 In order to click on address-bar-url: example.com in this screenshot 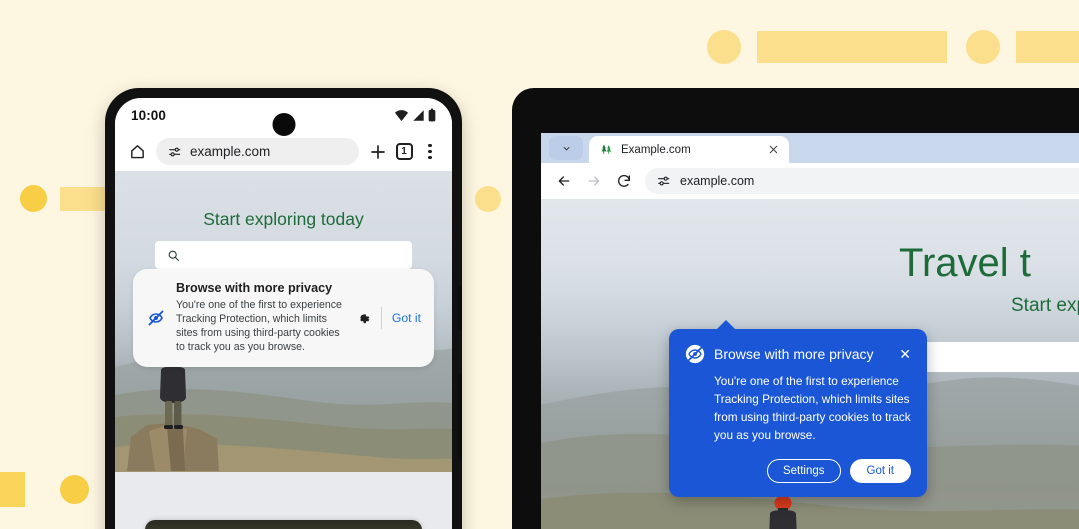, I will do `click(717, 181)`.